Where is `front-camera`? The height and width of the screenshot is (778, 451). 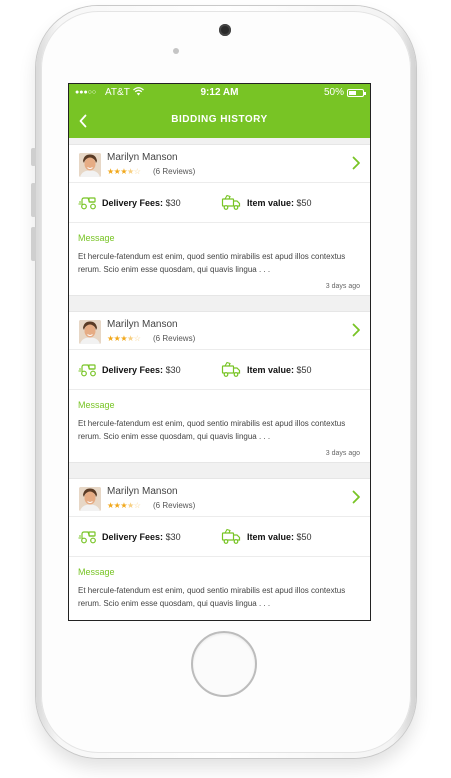 front-camera is located at coordinates (225, 30).